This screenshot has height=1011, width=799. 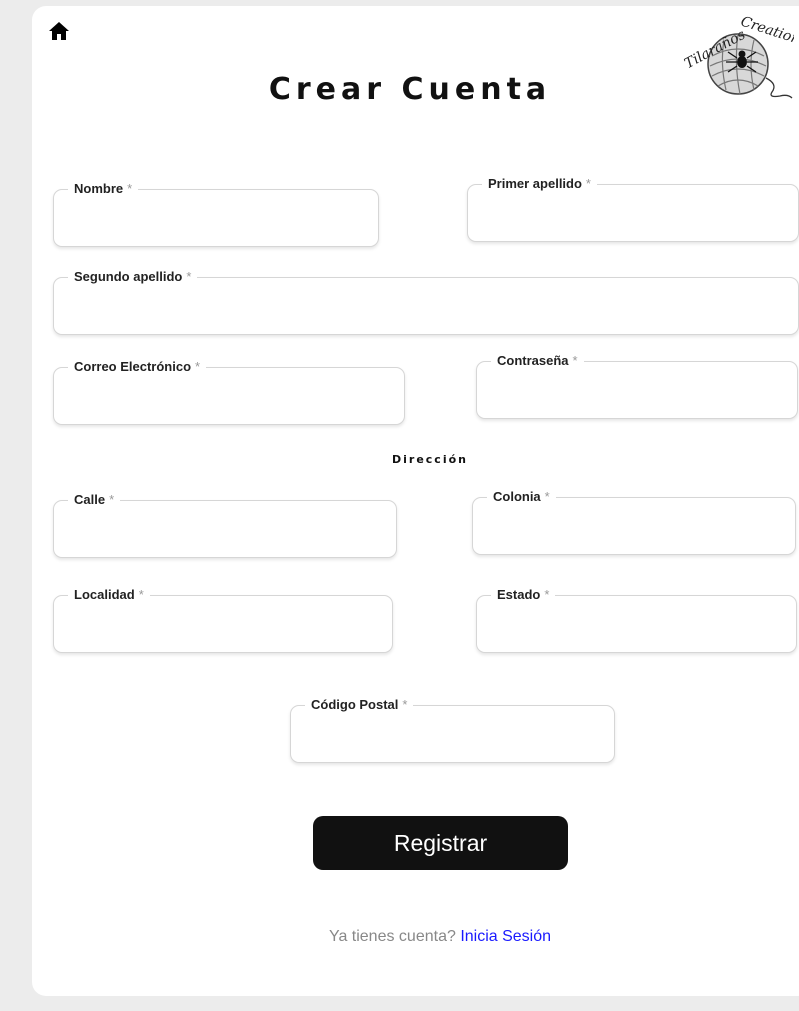 I want to click on password-field: Contraseña *, so click(x=637, y=385).